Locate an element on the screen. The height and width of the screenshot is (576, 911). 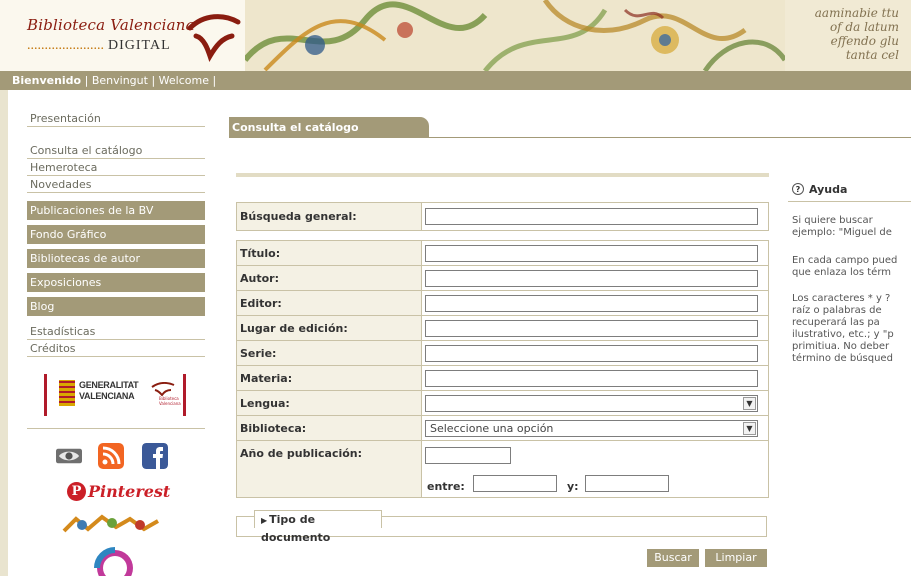
camera-eye-icon is located at coordinates (69, 456).